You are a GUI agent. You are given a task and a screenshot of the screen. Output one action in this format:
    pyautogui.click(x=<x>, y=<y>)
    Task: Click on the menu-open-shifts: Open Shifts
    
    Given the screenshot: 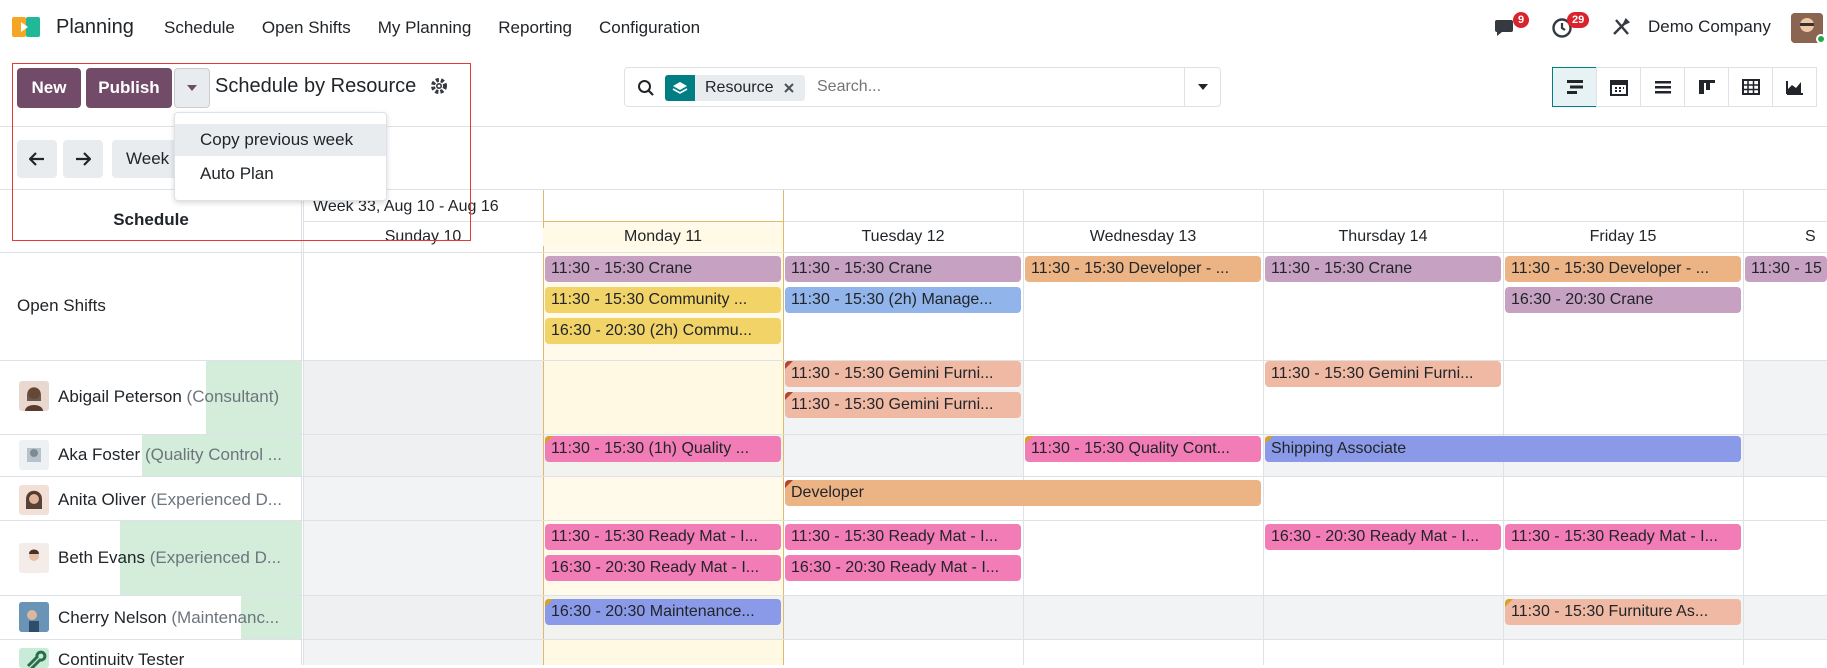 What is the action you would take?
    pyautogui.click(x=306, y=28)
    